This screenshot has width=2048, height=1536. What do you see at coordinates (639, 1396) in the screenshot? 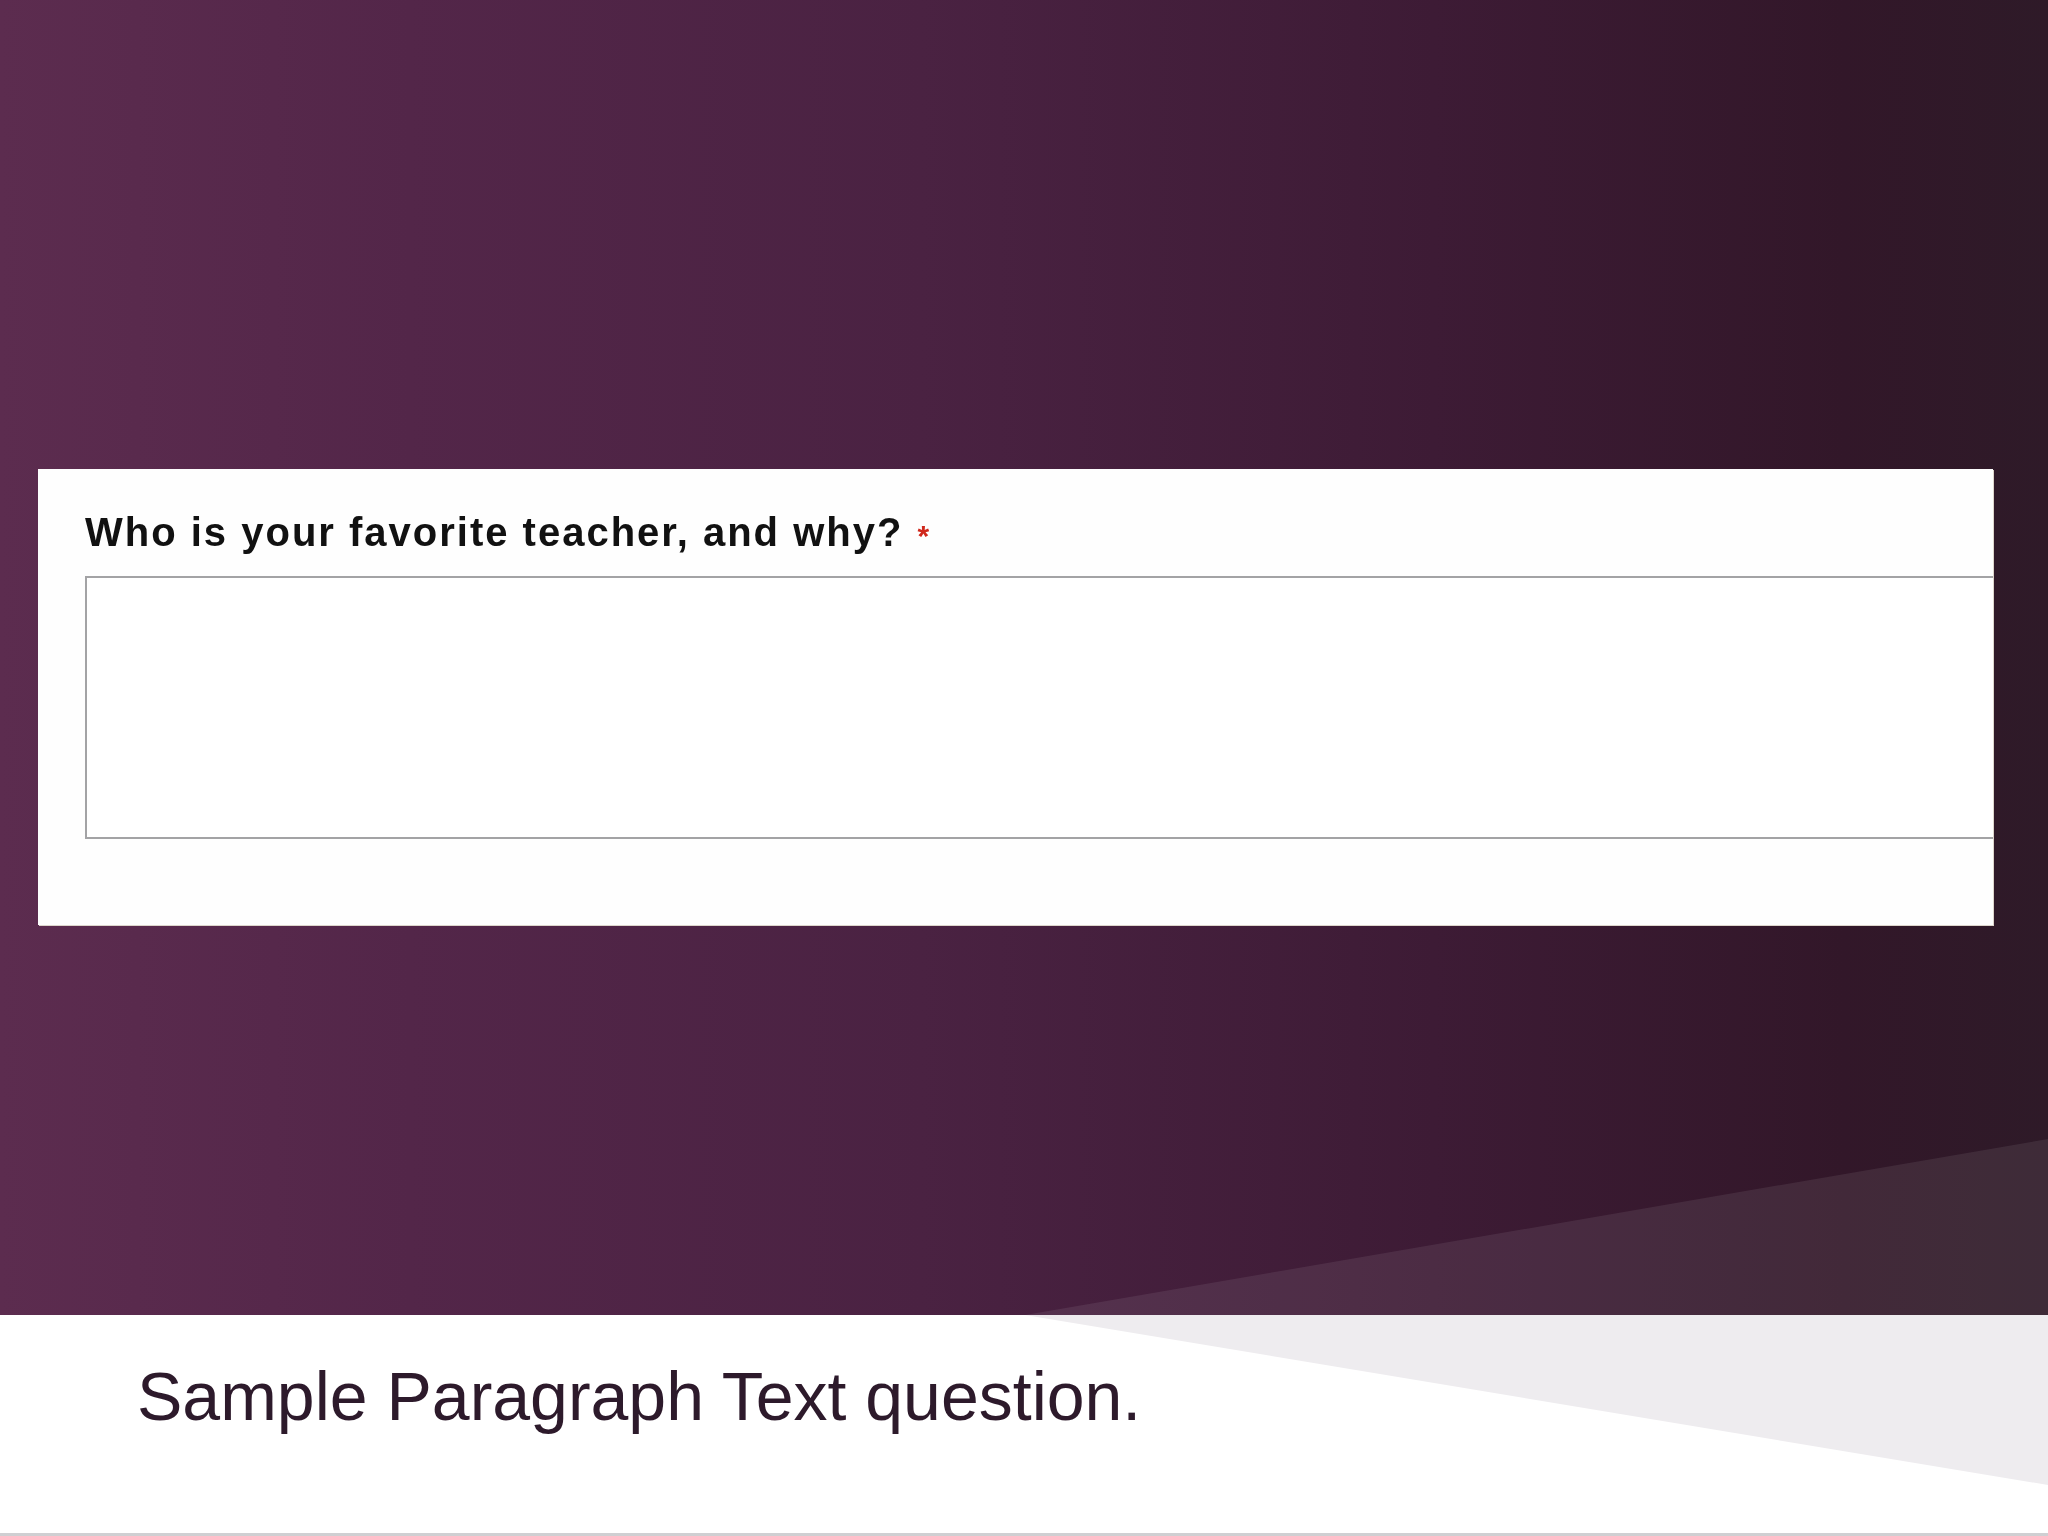
I see `slide-caption: Sample Paragraph Text question.` at bounding box center [639, 1396].